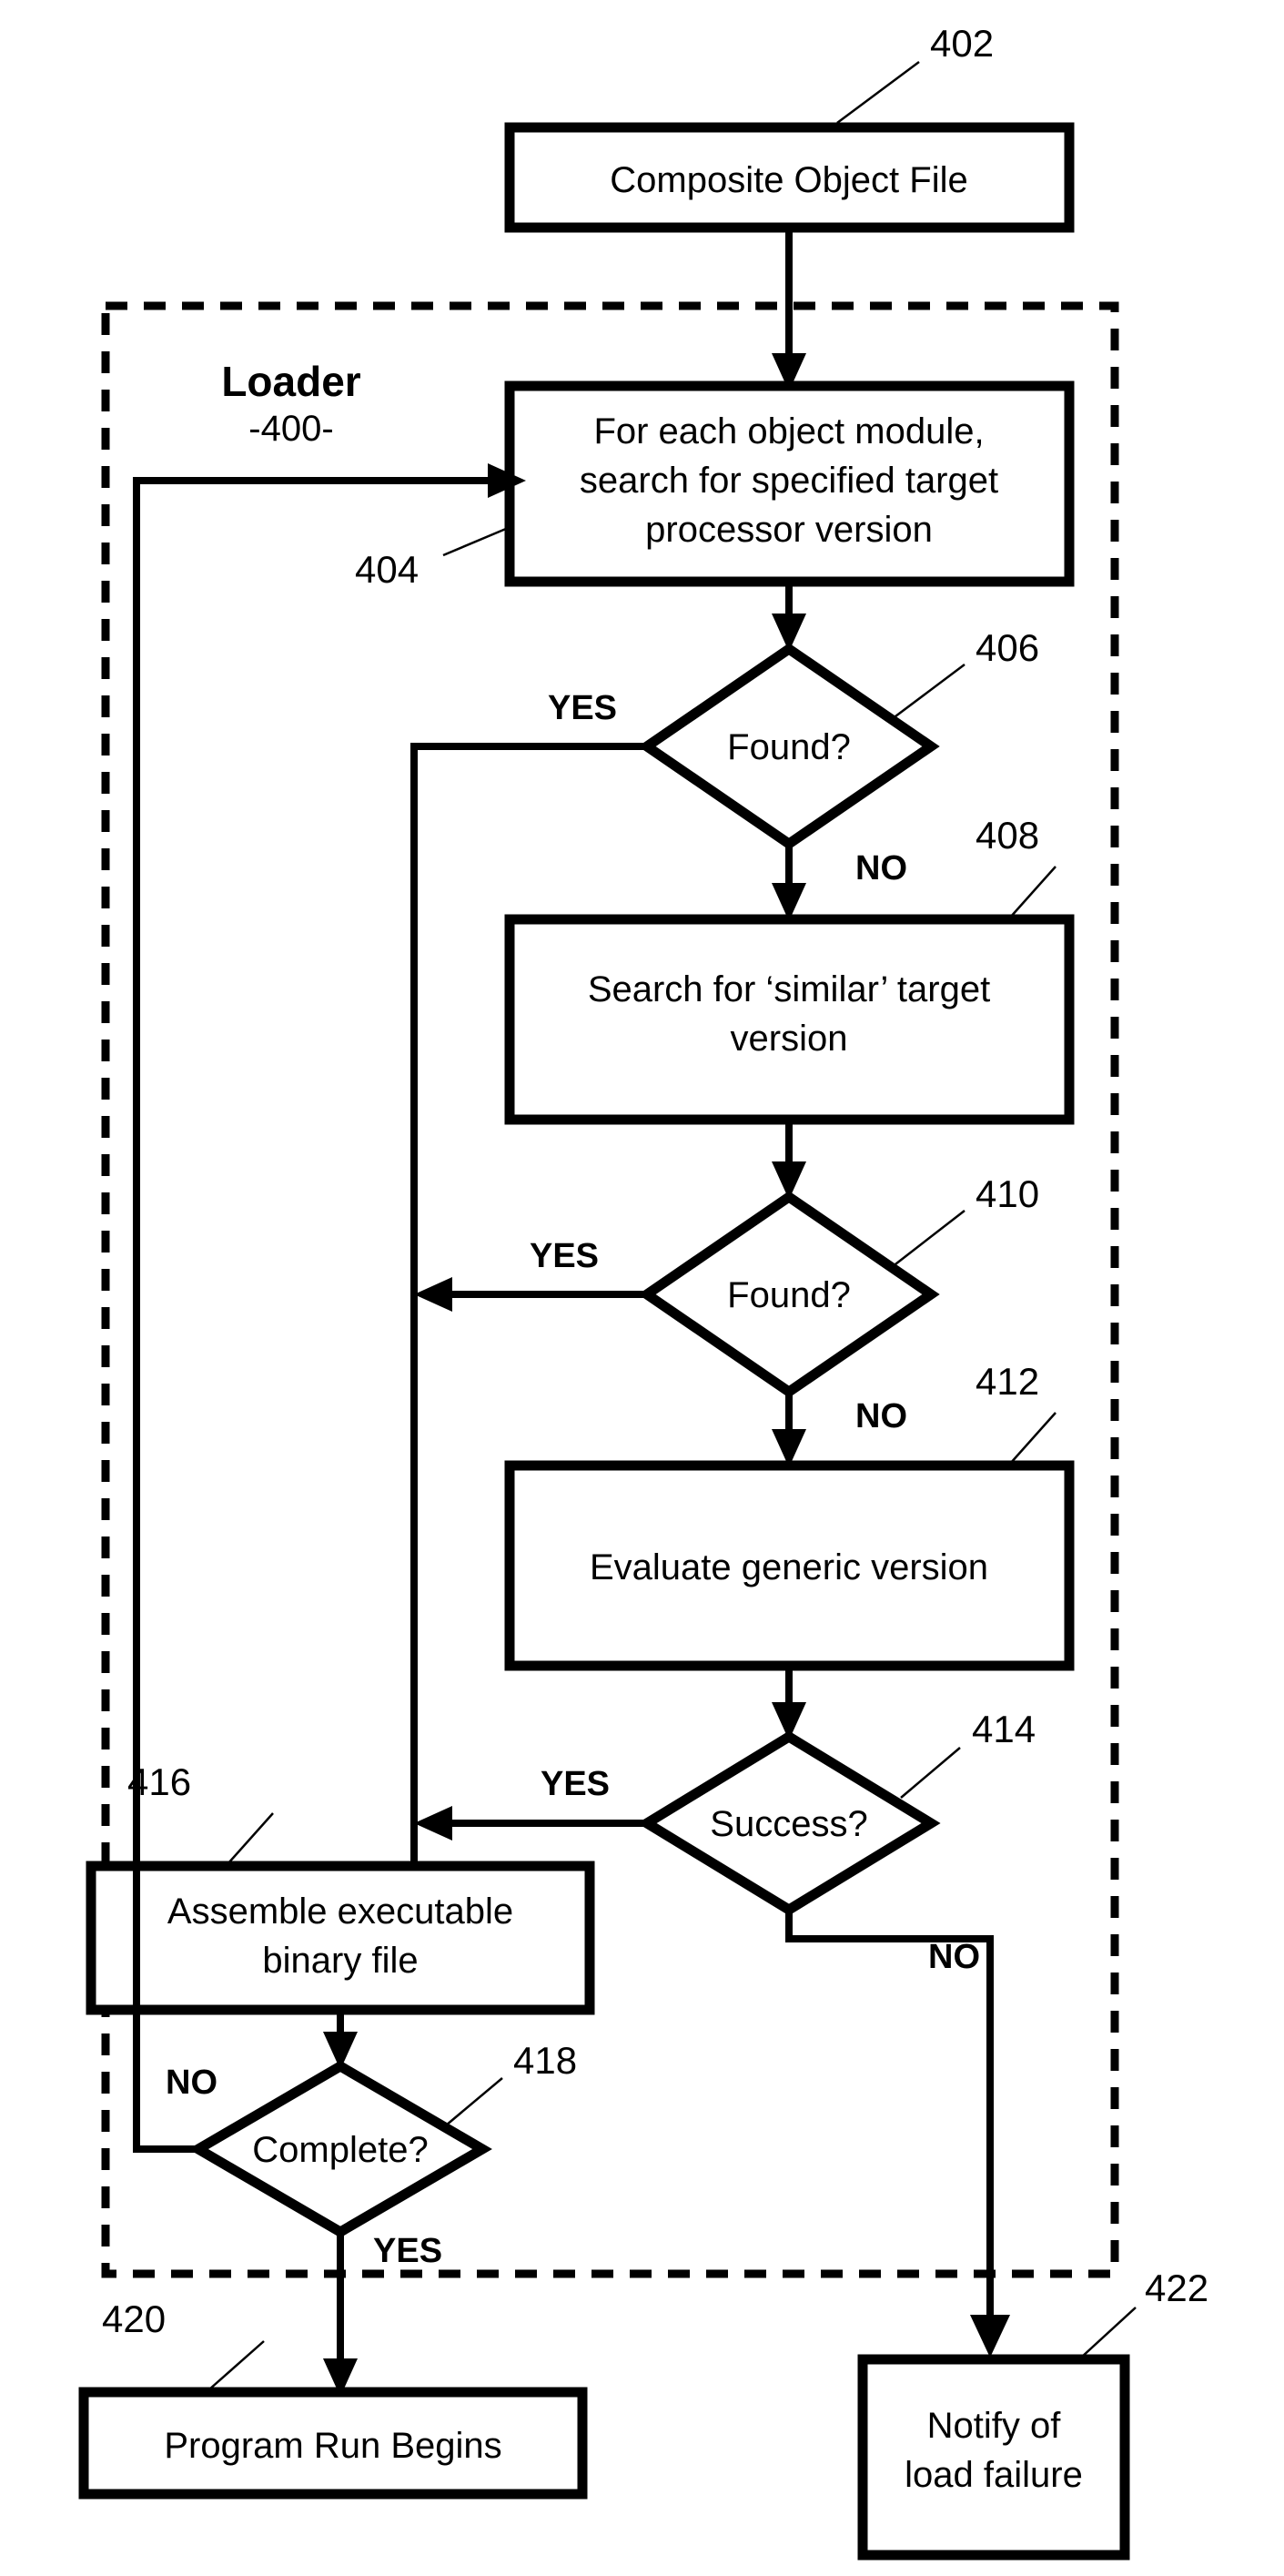  Describe the element at coordinates (340, 1911) in the screenshot. I see `box-416-label-line1: Assemble executable` at that location.